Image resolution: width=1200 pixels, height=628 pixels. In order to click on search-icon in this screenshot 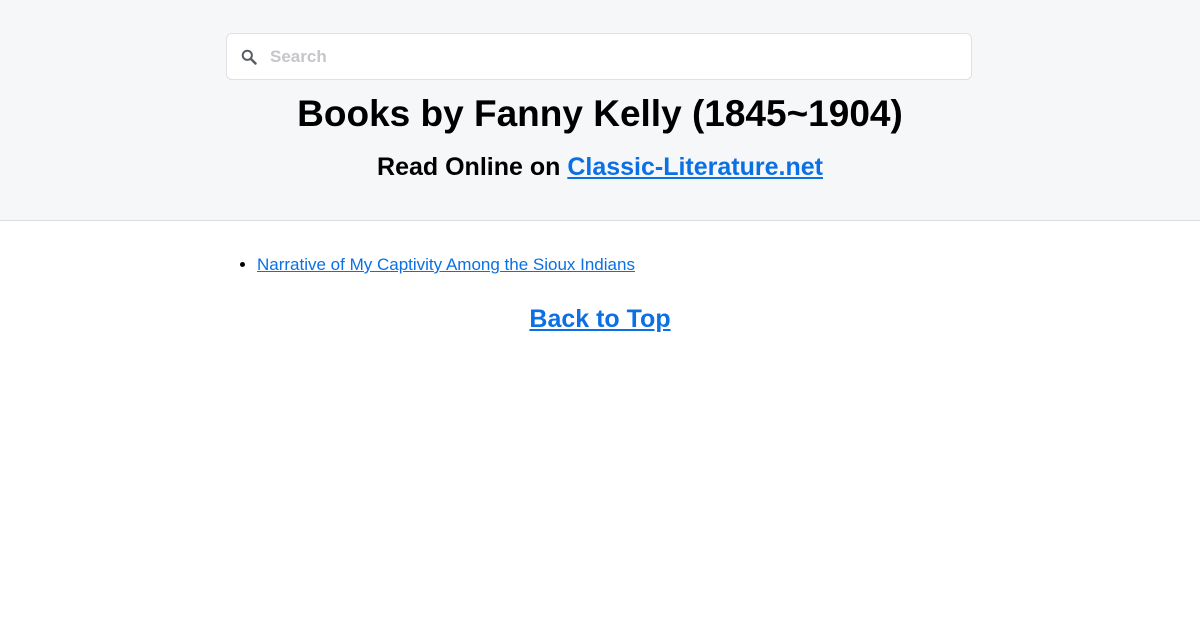, I will do `click(249, 57)`.